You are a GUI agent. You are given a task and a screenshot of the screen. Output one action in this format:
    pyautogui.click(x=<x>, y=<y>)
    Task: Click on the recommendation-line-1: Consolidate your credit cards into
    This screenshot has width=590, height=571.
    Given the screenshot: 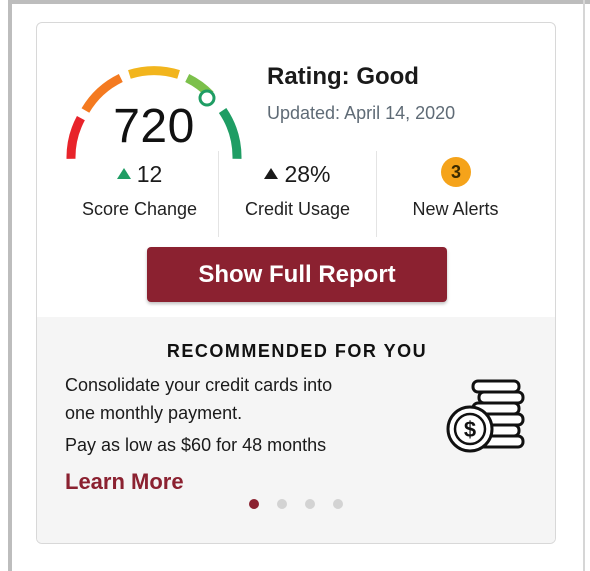 What is the action you would take?
    pyautogui.click(x=199, y=385)
    